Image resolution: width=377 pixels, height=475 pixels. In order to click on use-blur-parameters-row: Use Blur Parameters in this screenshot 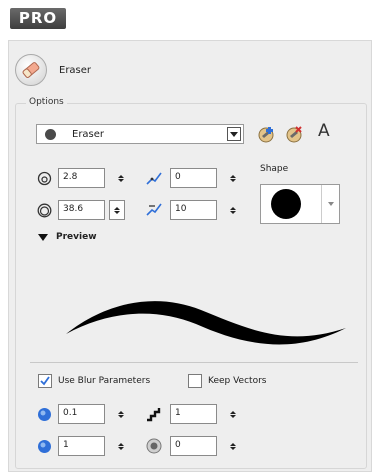, I will do `click(94, 381)`.